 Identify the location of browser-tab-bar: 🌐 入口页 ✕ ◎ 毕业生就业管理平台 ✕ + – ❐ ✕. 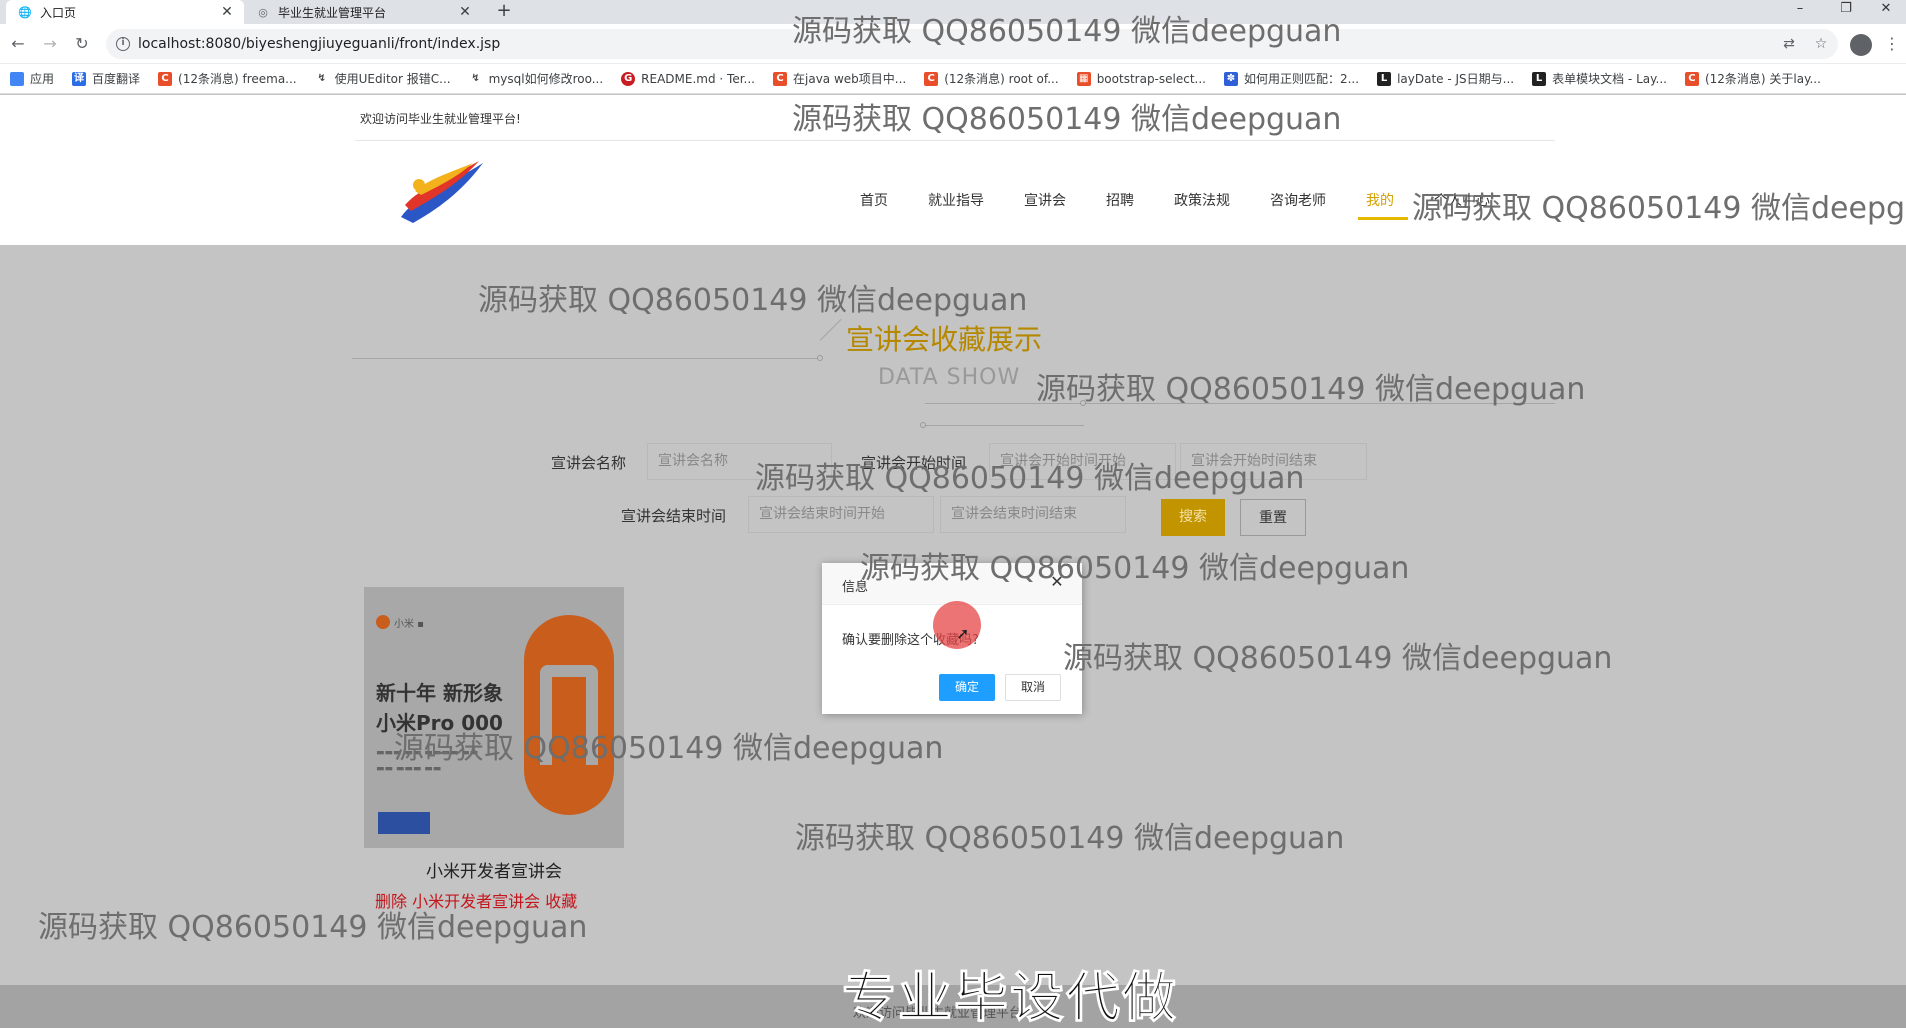
(953, 12).